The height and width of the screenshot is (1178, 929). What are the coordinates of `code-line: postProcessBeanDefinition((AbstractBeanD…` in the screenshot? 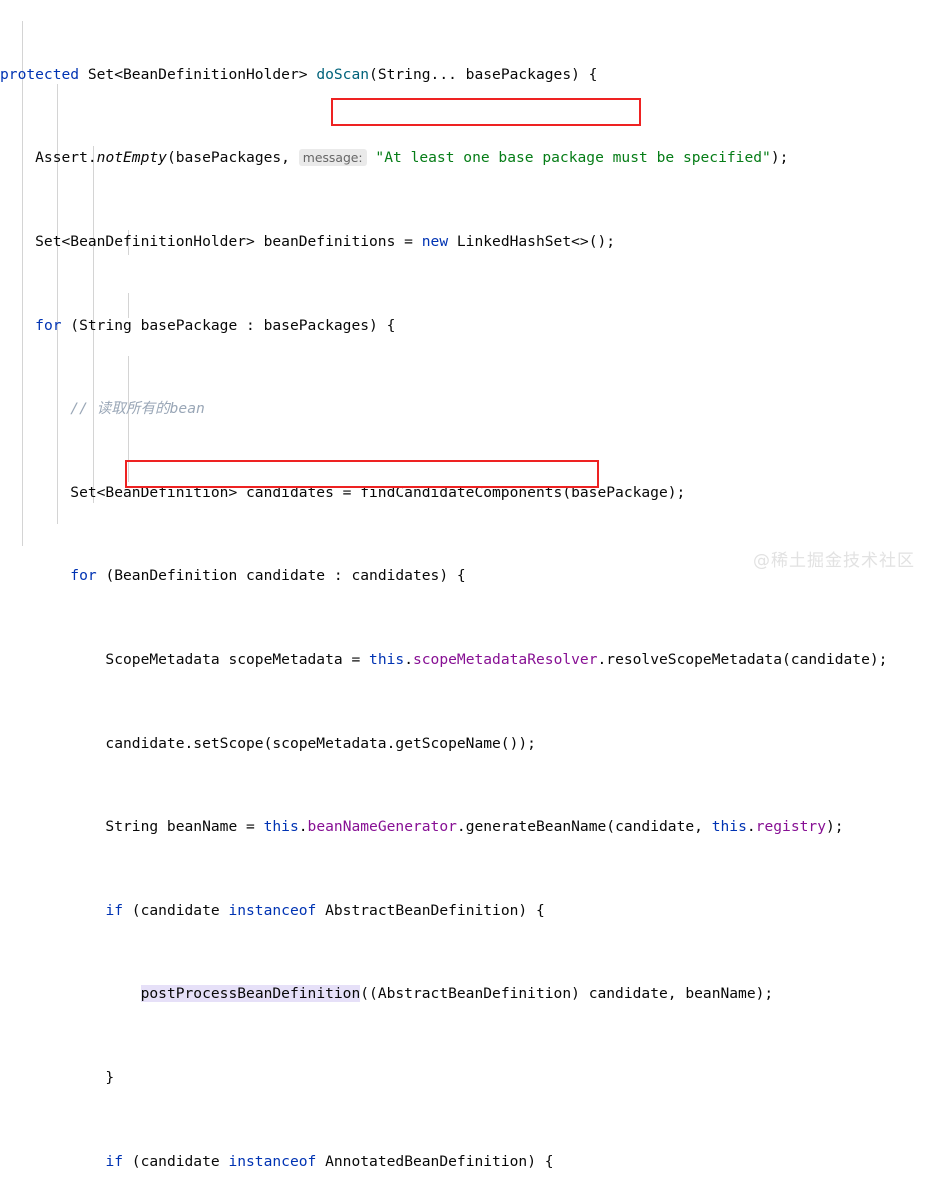 It's located at (457, 994).